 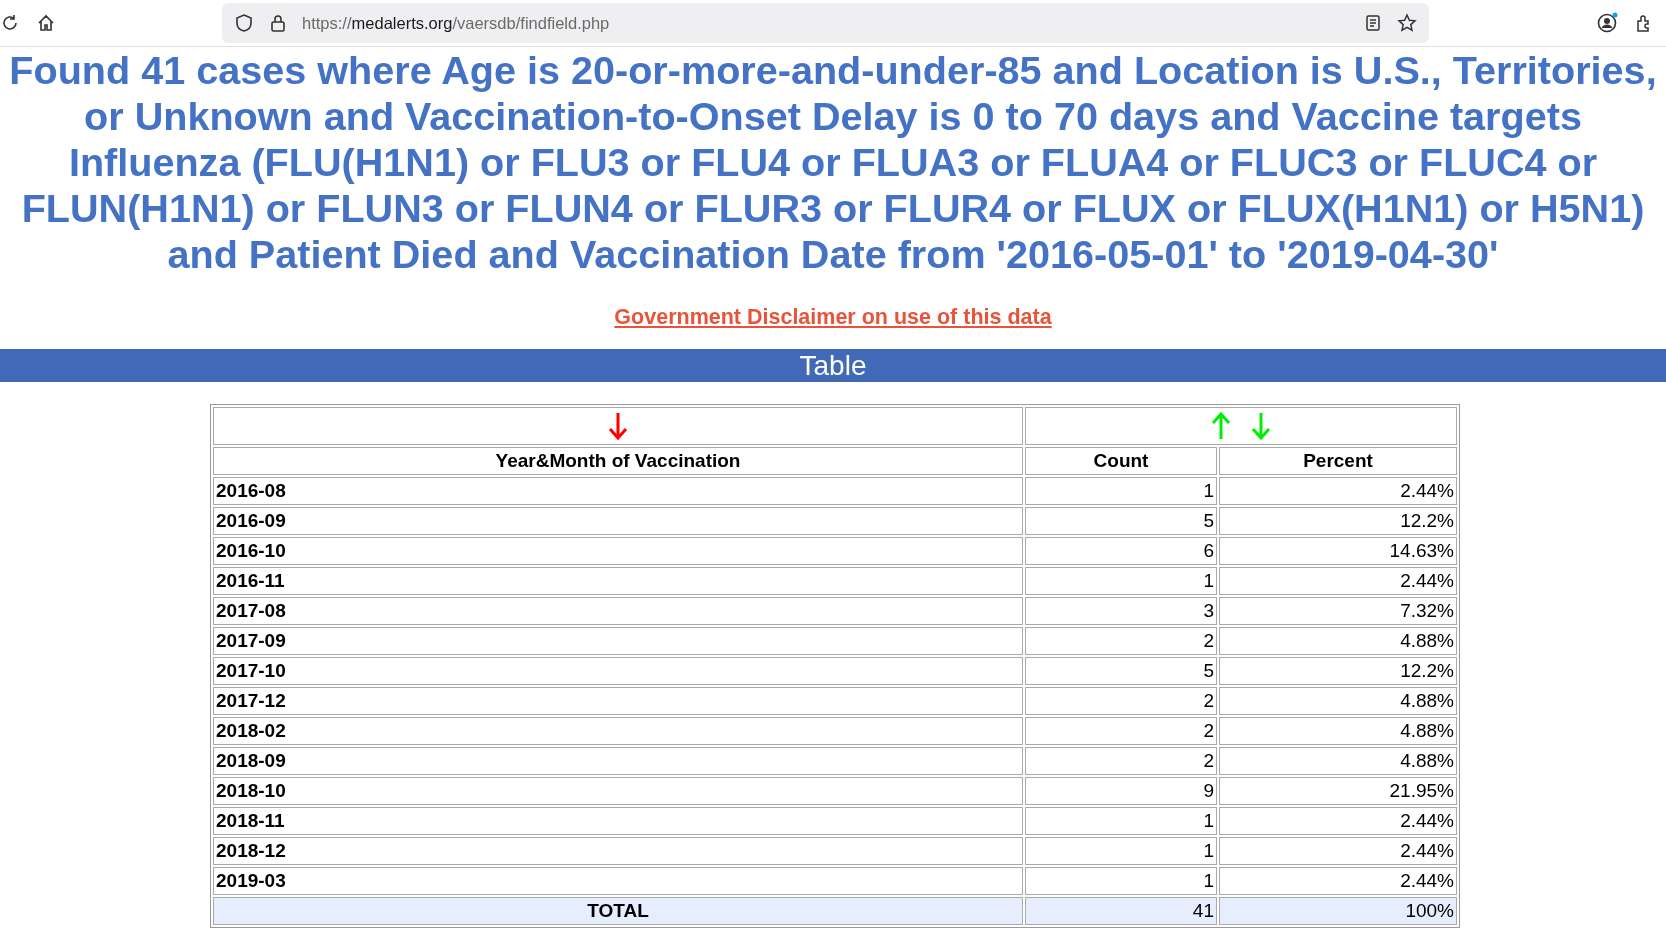 What do you see at coordinates (1121, 791) in the screenshot?
I see `table-cell: 9` at bounding box center [1121, 791].